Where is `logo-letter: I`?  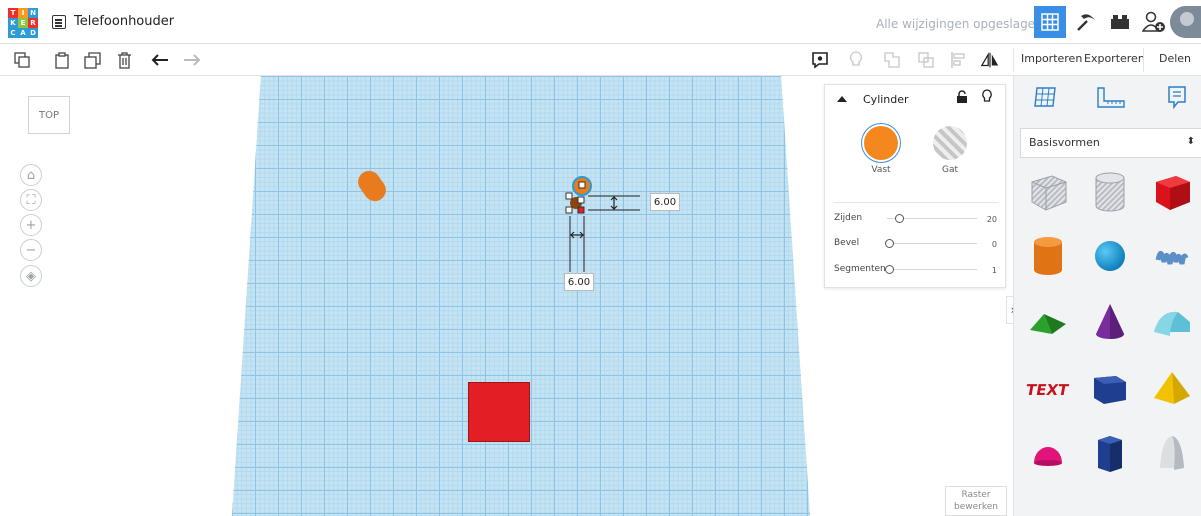
logo-letter: I is located at coordinates (23, 13).